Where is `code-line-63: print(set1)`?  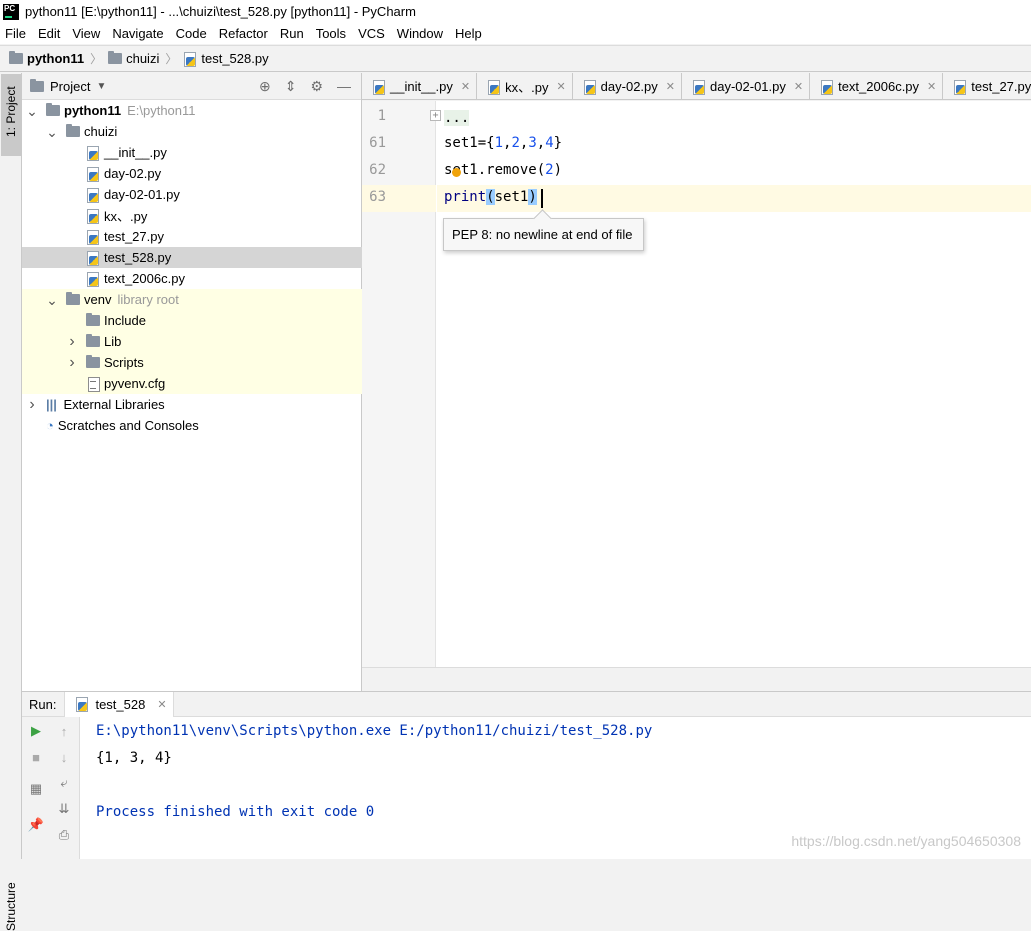 code-line-63: print(set1) is located at coordinates (490, 197).